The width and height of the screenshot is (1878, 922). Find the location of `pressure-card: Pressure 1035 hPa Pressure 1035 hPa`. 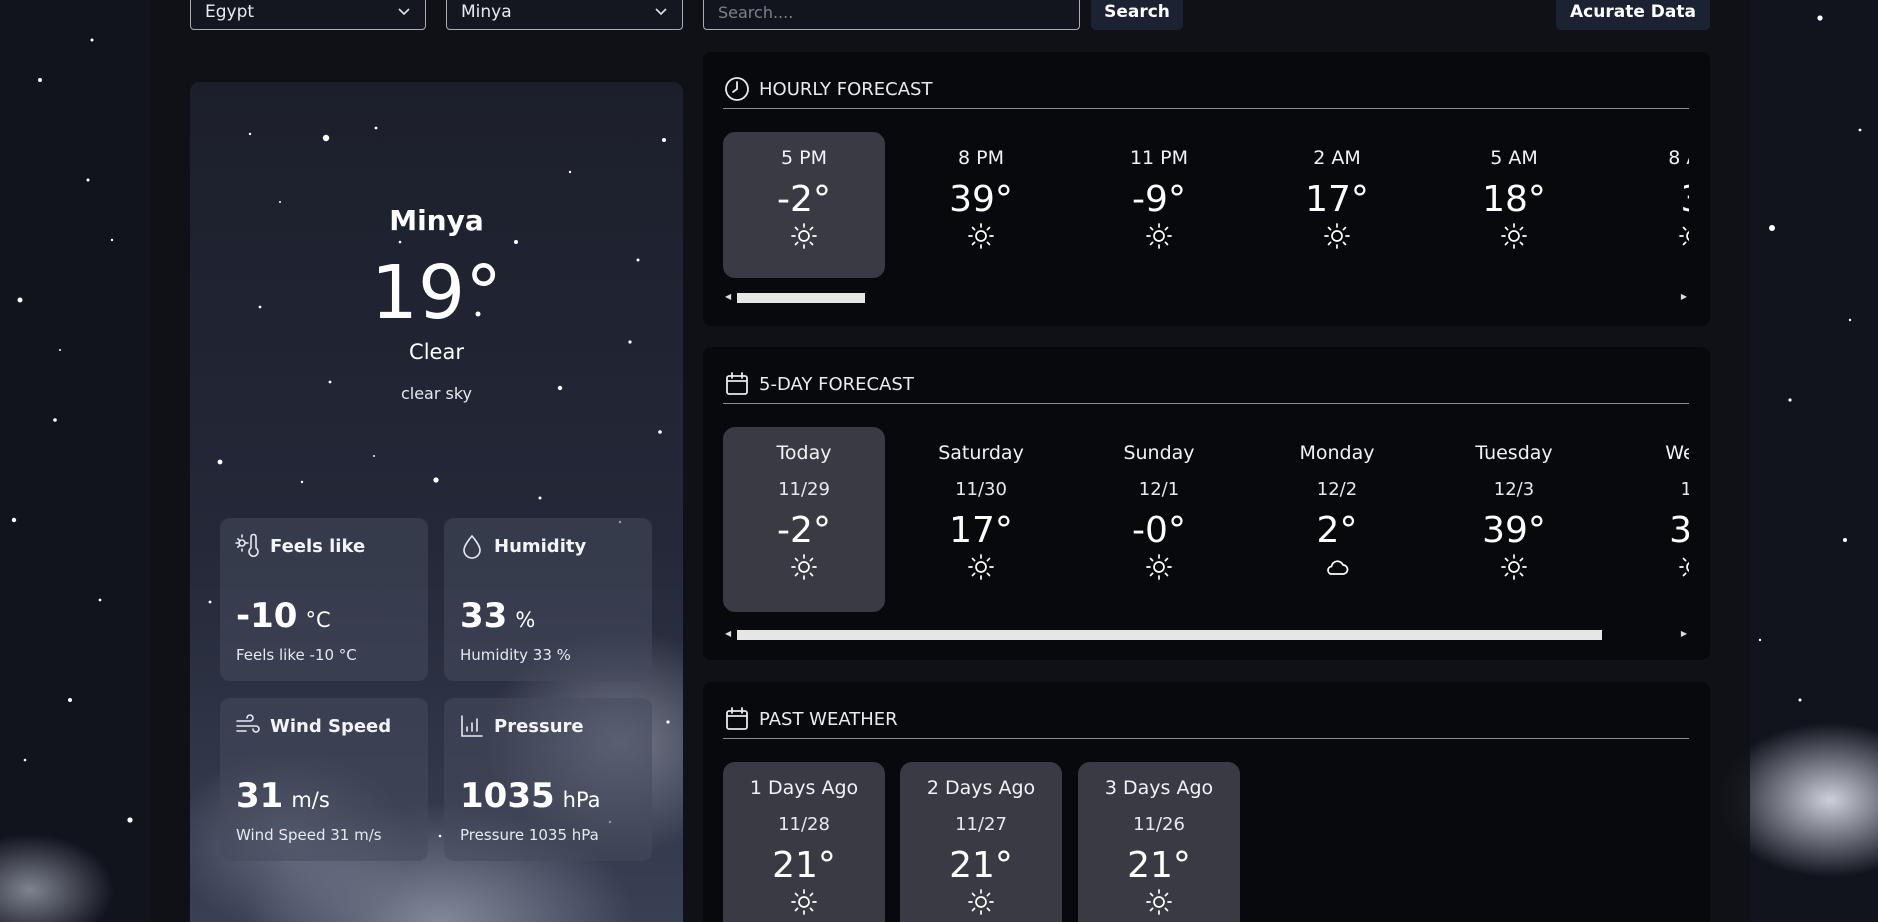

pressure-card: Pressure 1035 hPa Pressure 1035 hPa is located at coordinates (548, 779).